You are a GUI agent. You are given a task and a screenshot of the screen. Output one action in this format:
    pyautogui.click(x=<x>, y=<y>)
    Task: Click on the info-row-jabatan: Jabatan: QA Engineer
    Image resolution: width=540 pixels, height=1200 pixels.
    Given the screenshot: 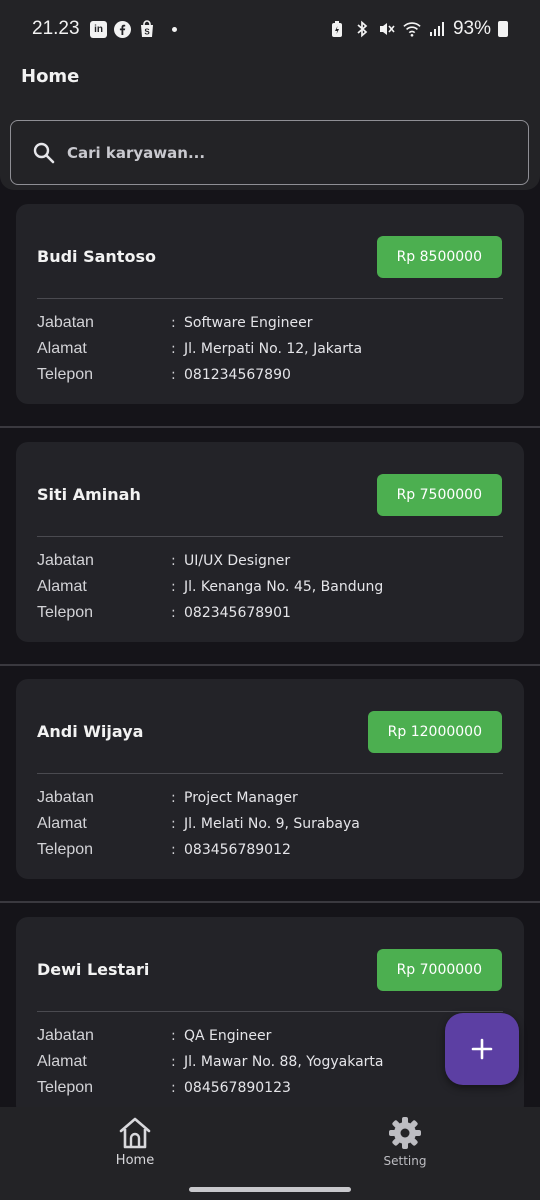 What is the action you would take?
    pyautogui.click(x=272, y=1036)
    